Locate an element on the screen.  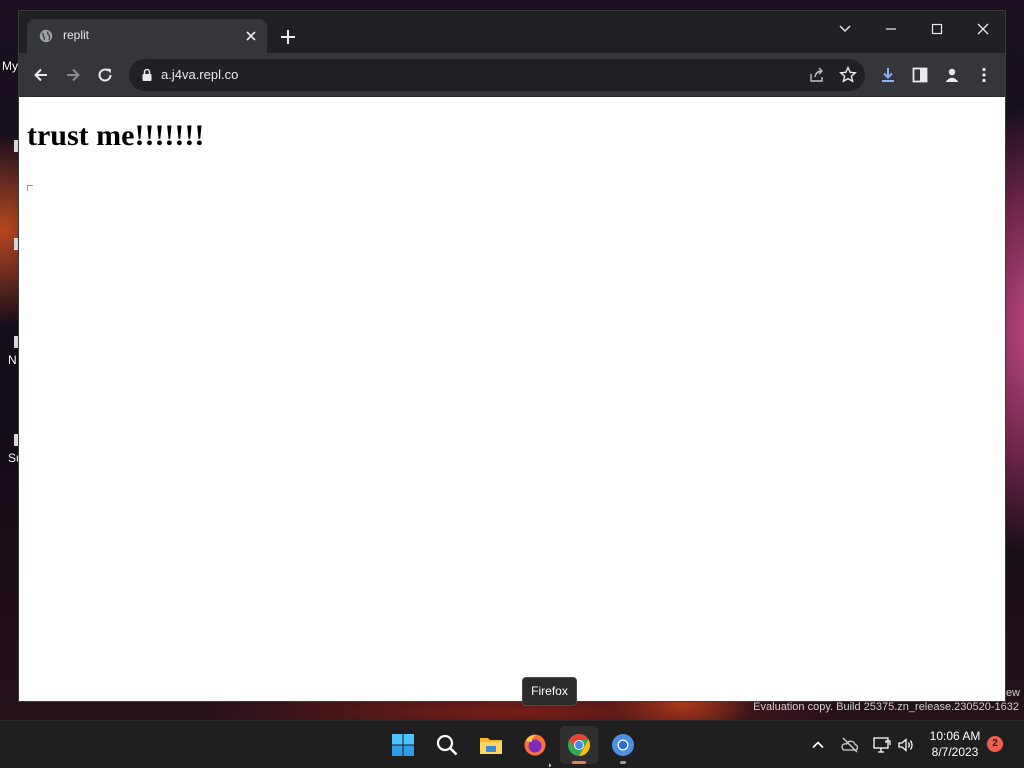
active-app-indicator is located at coordinates (579, 762).